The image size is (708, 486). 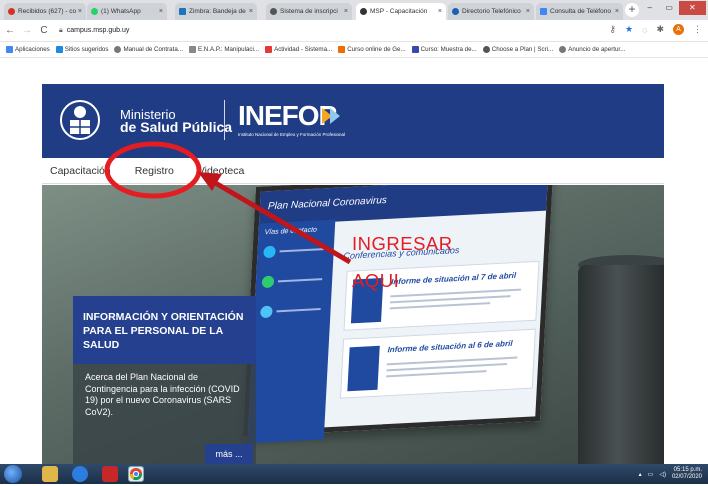 What do you see at coordinates (127, 11) in the screenshot?
I see `tab-whatsapp: (1) WhatsApp ×` at bounding box center [127, 11].